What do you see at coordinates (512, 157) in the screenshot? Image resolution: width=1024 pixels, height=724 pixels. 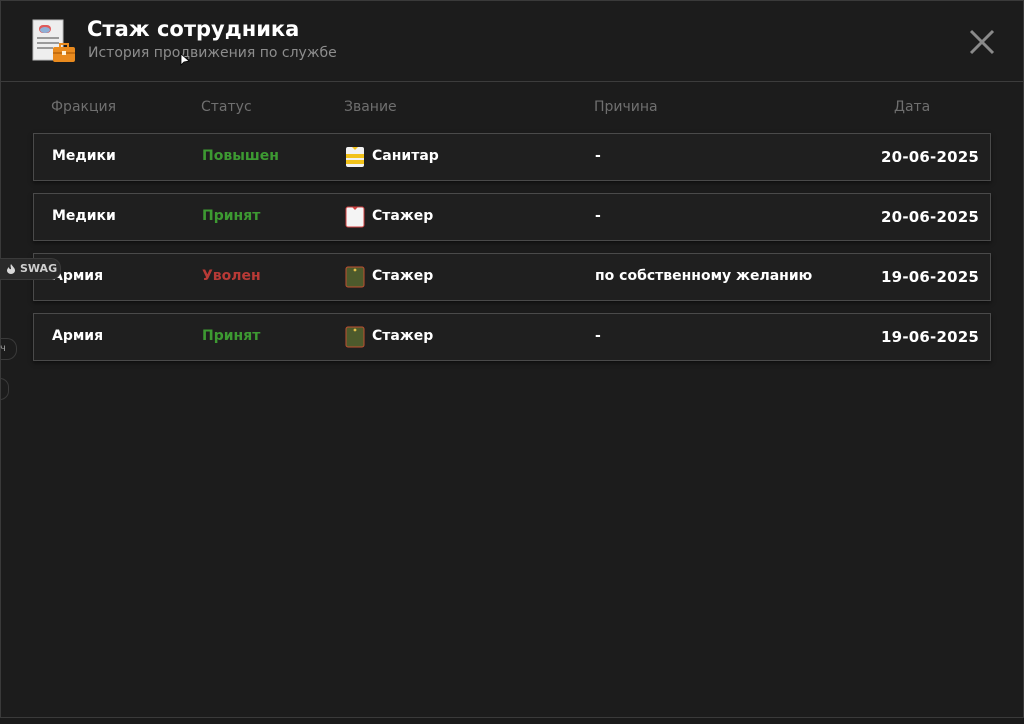 I see `table-row: Медики Повышен Санитар - 20-06-2025` at bounding box center [512, 157].